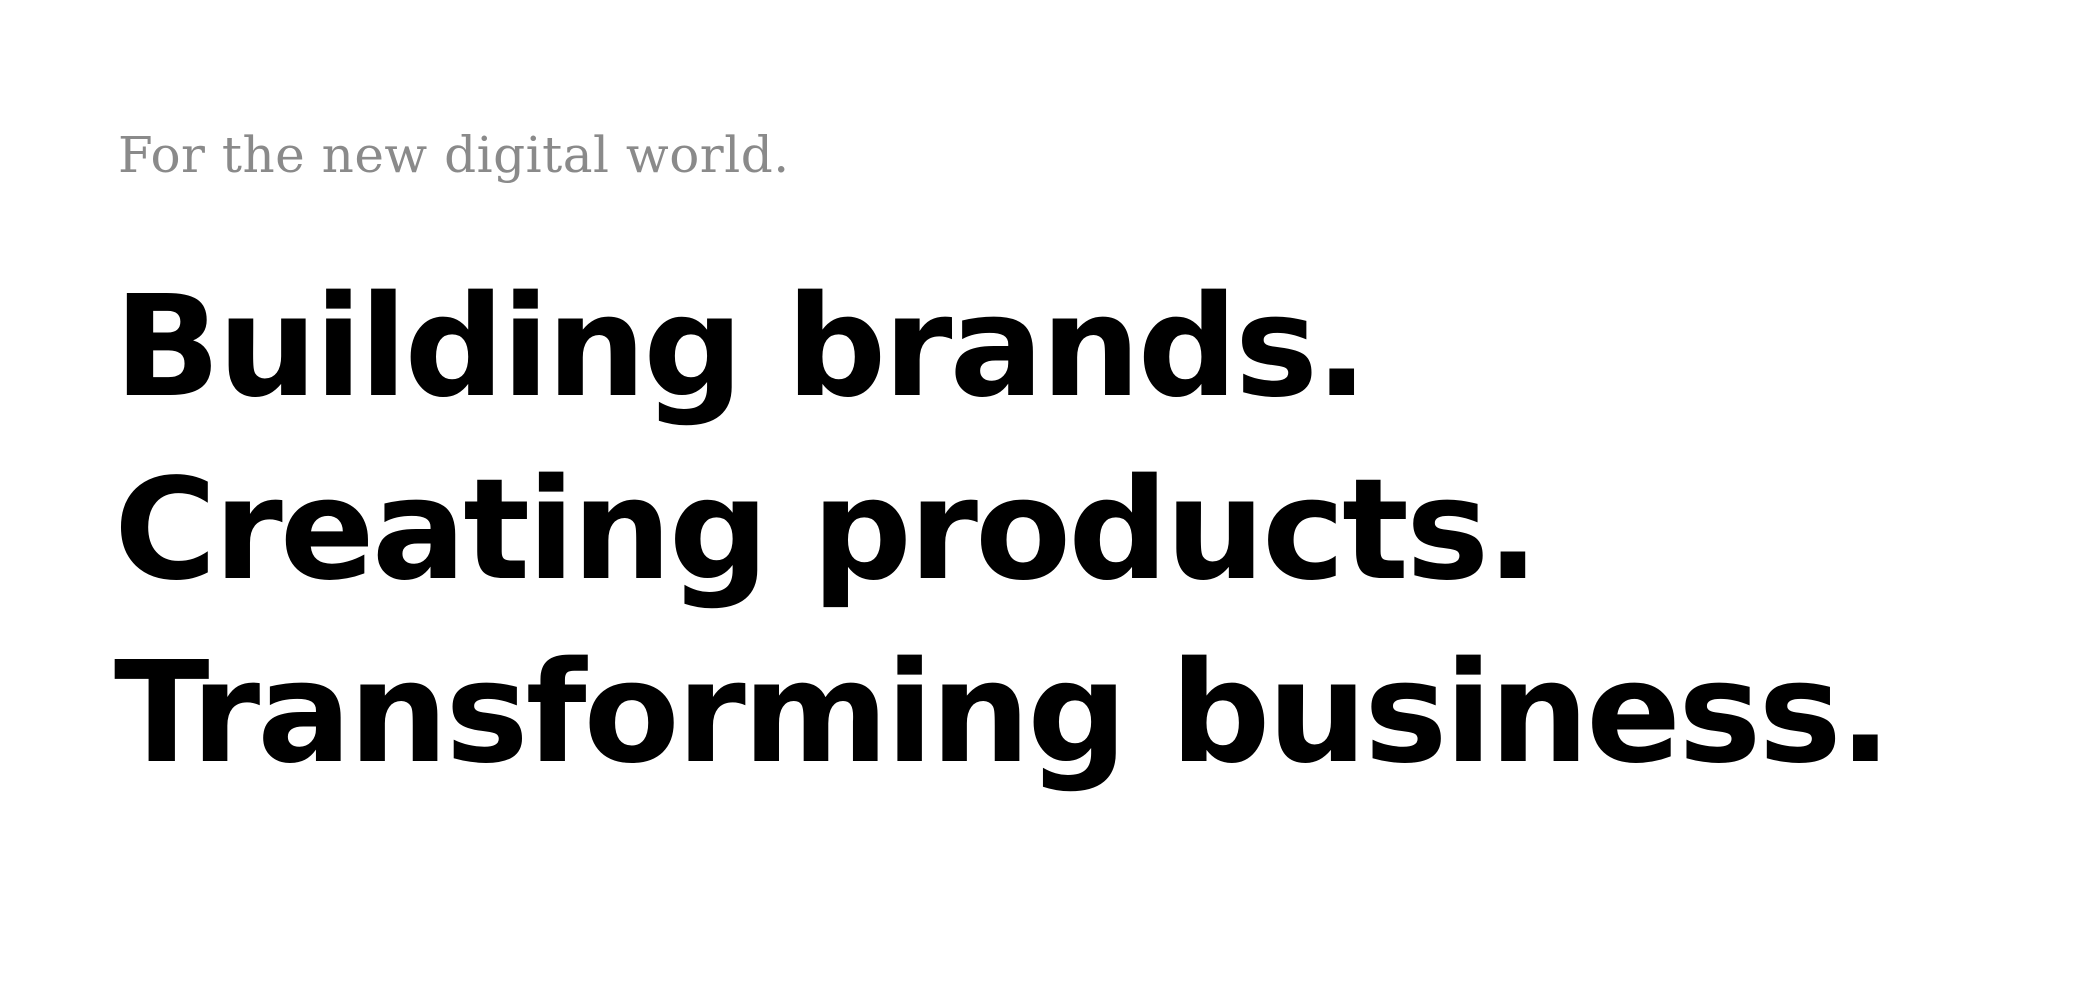 Image resolution: width=2100 pixels, height=982 pixels. I want to click on headline-line-brands: Building brands., so click(741, 347).